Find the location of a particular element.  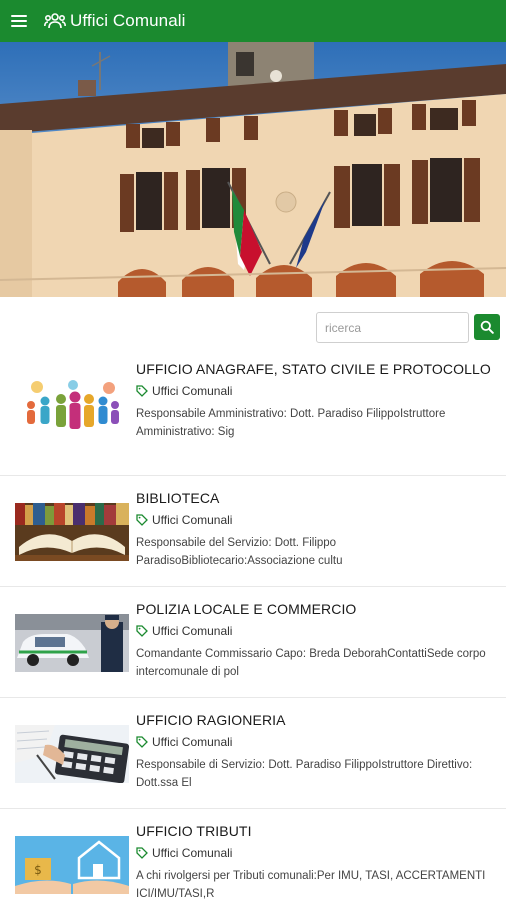

item-thumbnail-books is located at coordinates (72, 532).